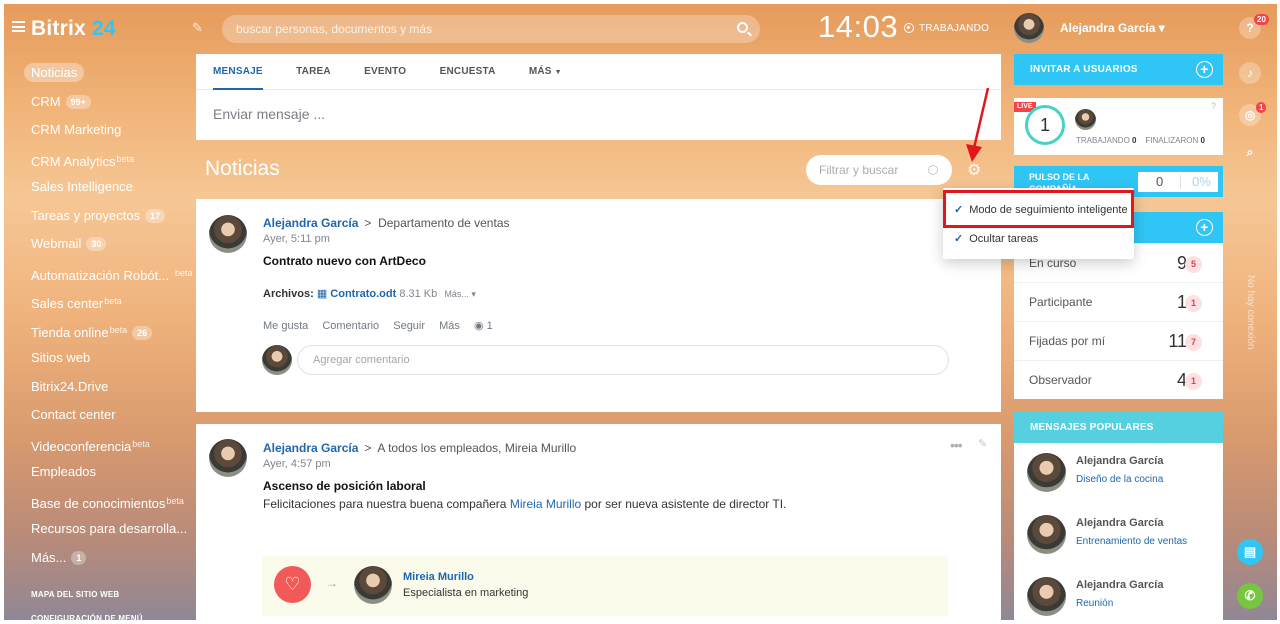 This screenshot has width=1280, height=624. Describe the element at coordinates (1118, 340) in the screenshot. I see `task-row-fijadas: Fijadas por mí 11 7` at that location.